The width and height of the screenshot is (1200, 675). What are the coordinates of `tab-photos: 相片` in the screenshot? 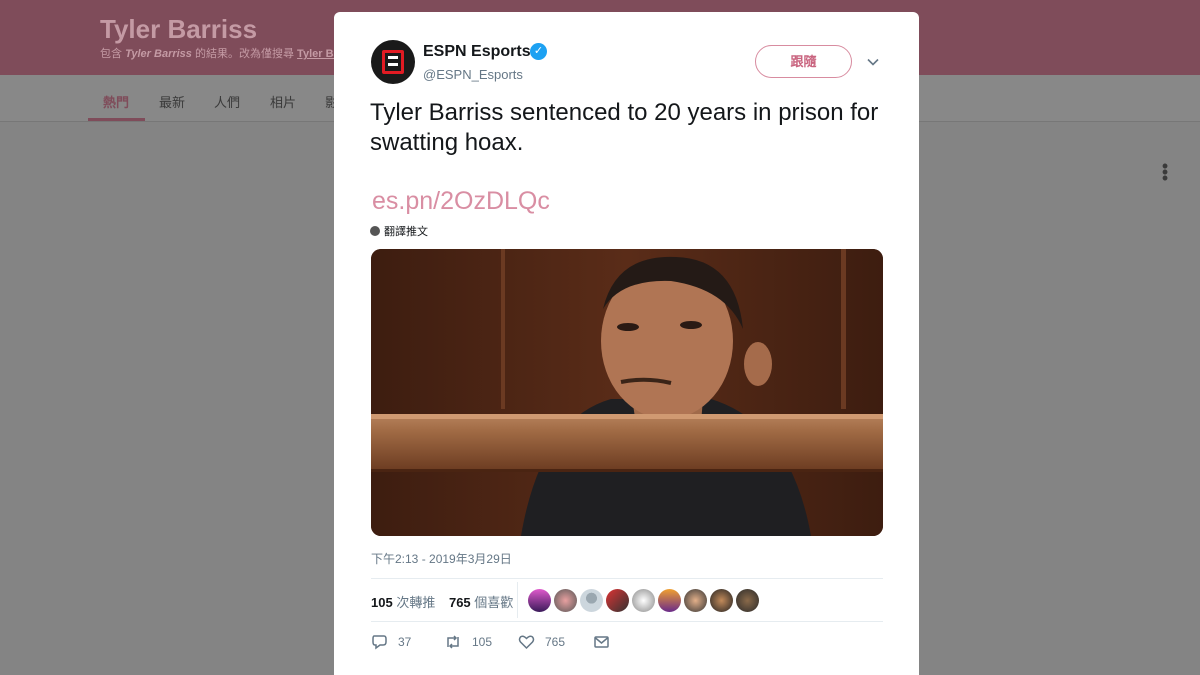 It's located at (283, 101).